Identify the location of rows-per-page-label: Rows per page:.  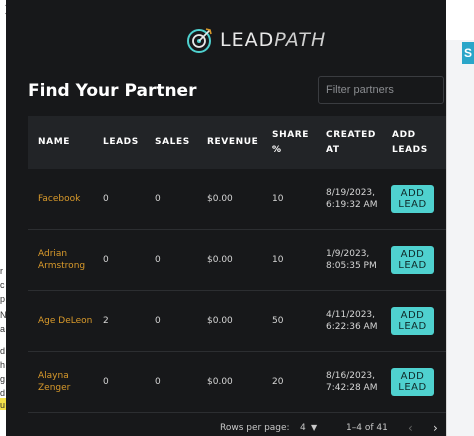
(255, 428).